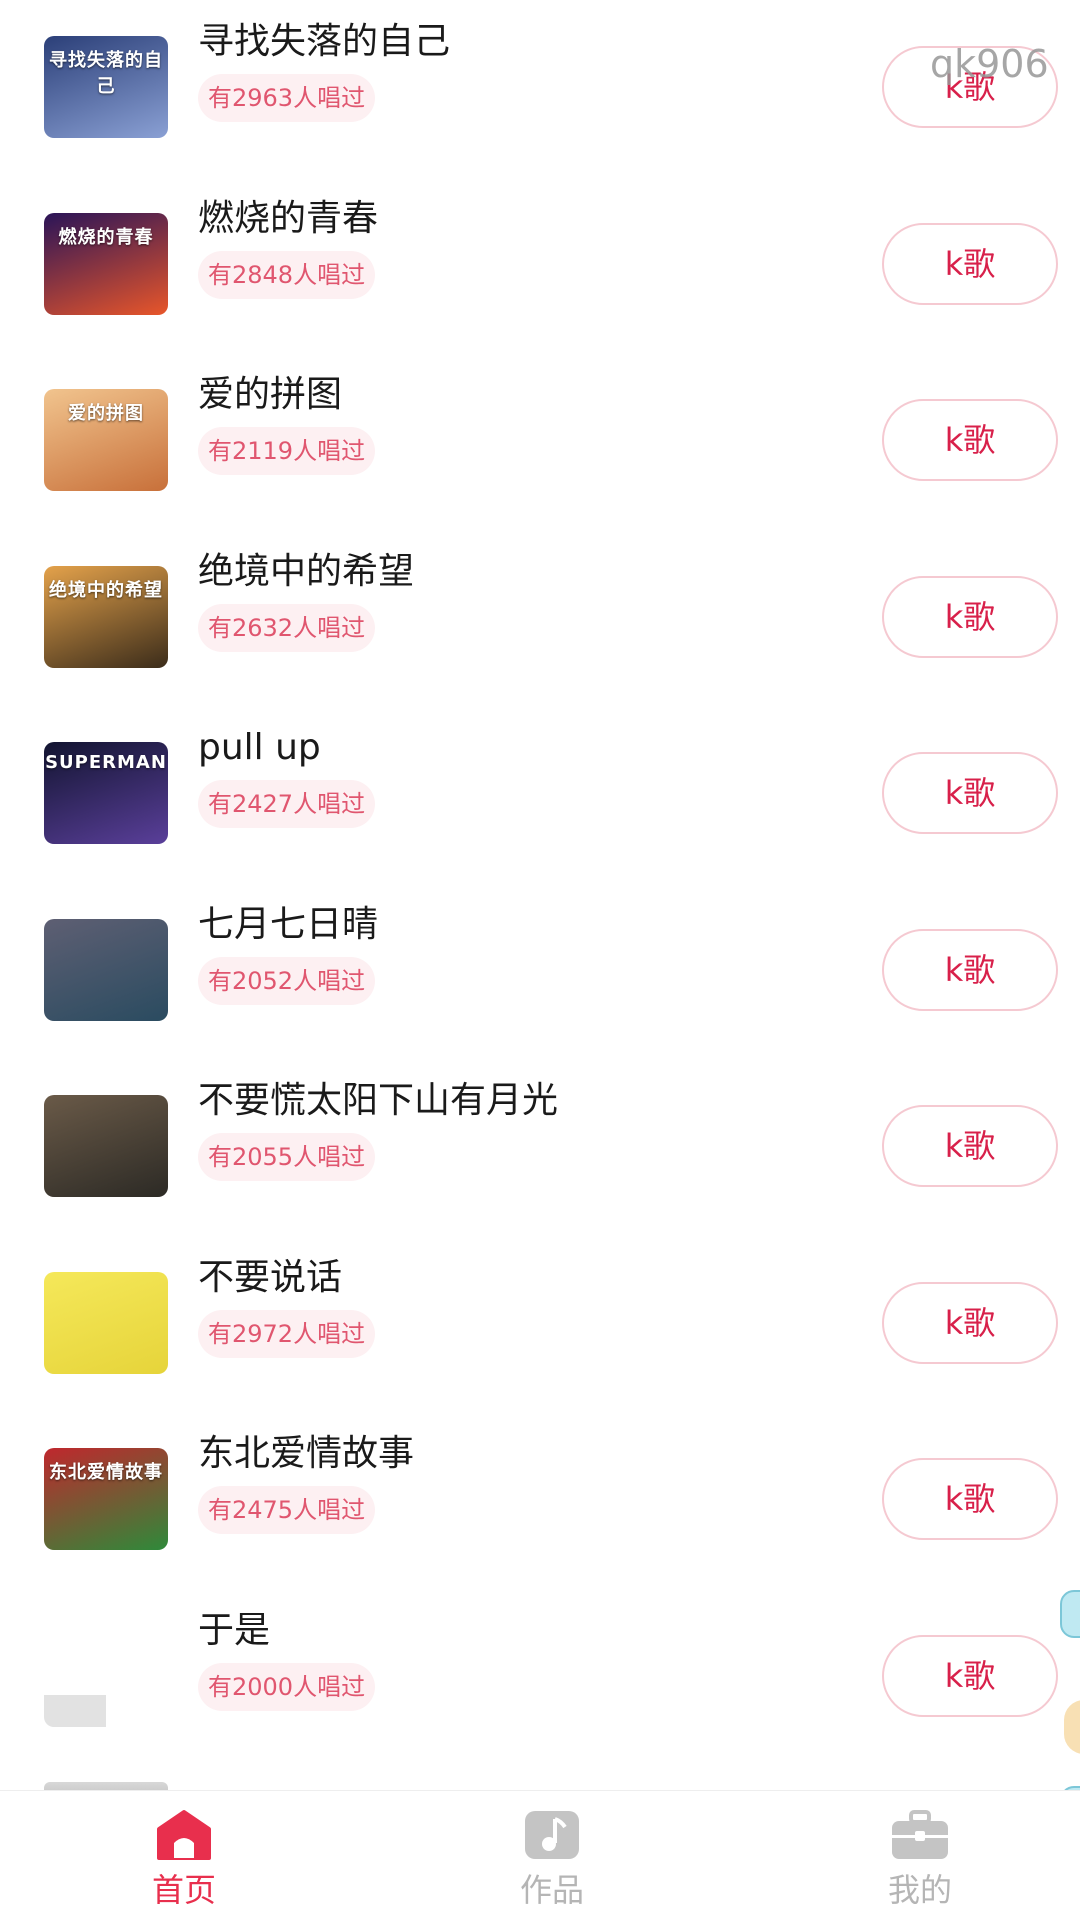 Image resolution: width=1080 pixels, height=1920 pixels. What do you see at coordinates (540, 636) in the screenshot?
I see `song-row: 绝境中的希望 绝境中的希望 有2632人唱过 k歌` at bounding box center [540, 636].